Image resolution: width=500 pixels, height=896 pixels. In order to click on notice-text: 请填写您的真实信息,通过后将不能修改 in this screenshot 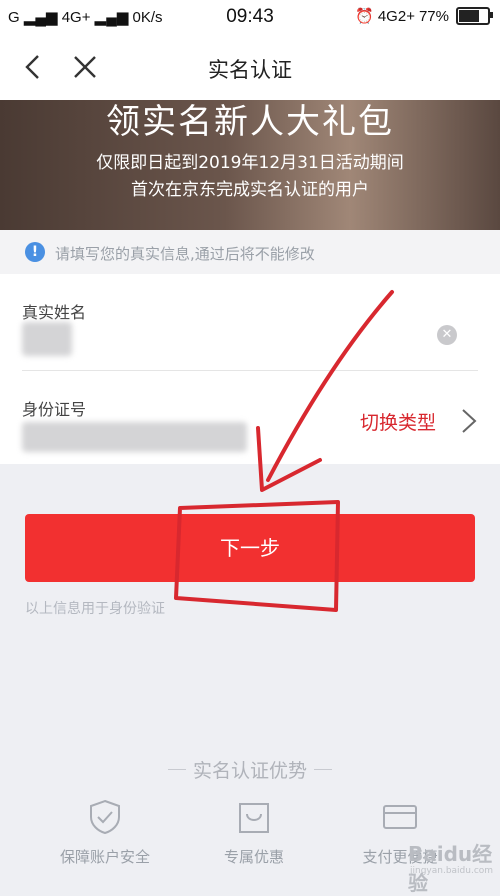, I will do `click(185, 254)`.